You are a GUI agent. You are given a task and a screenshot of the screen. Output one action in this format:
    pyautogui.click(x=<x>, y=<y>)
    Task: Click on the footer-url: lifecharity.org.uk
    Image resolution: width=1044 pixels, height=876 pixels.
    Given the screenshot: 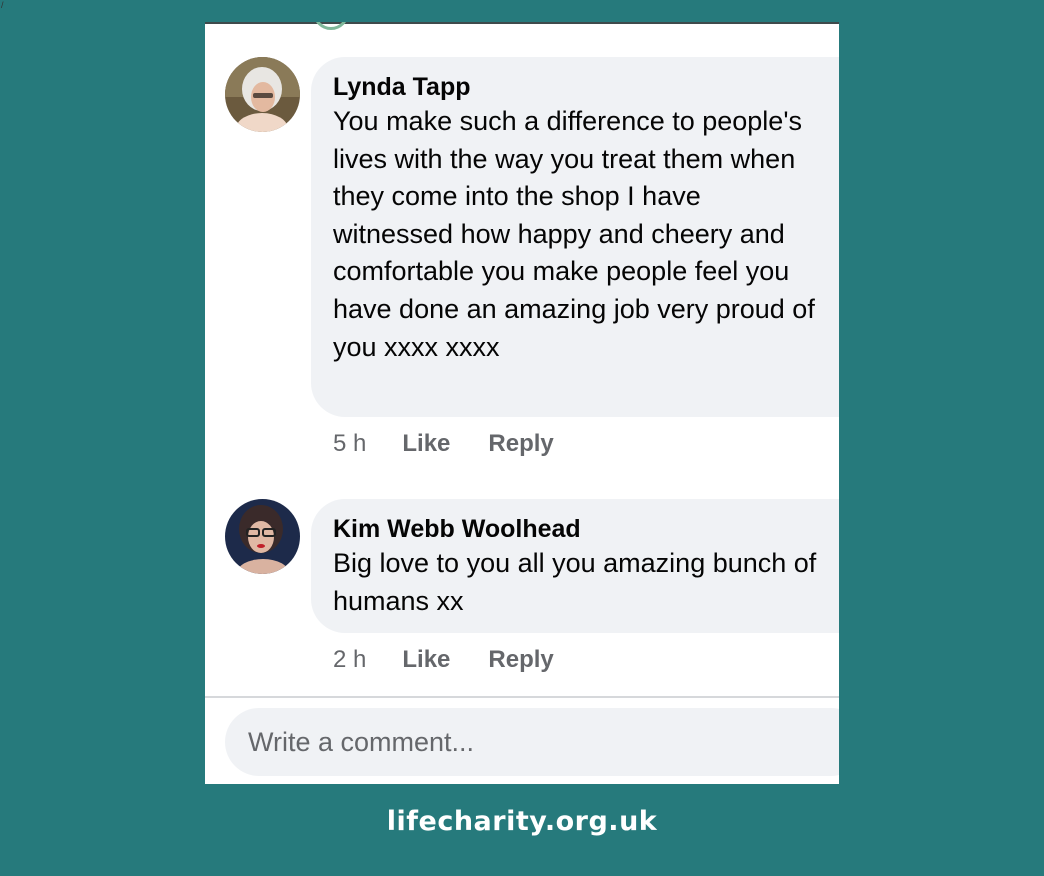 What is the action you would take?
    pyautogui.click(x=522, y=821)
    